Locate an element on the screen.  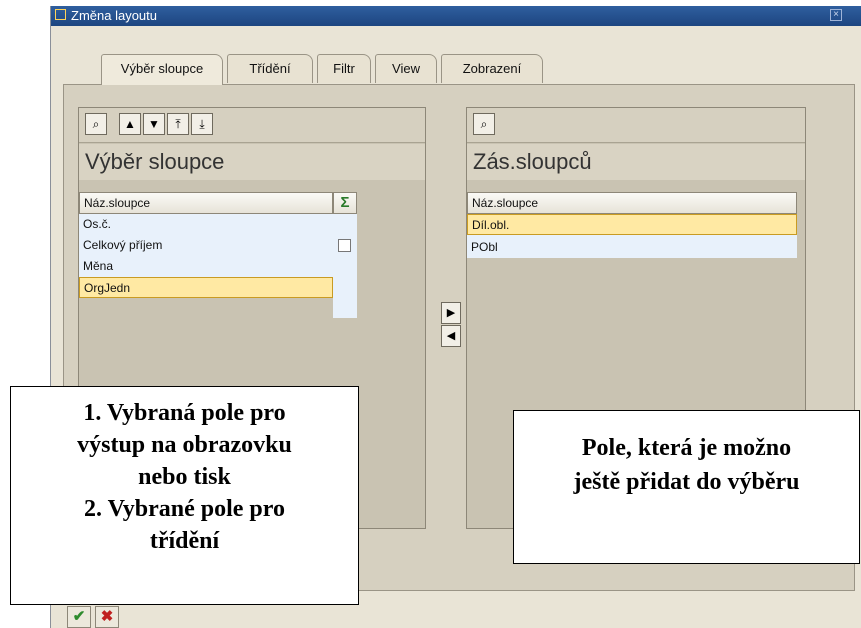
sum-column is located at coordinates (345, 266).